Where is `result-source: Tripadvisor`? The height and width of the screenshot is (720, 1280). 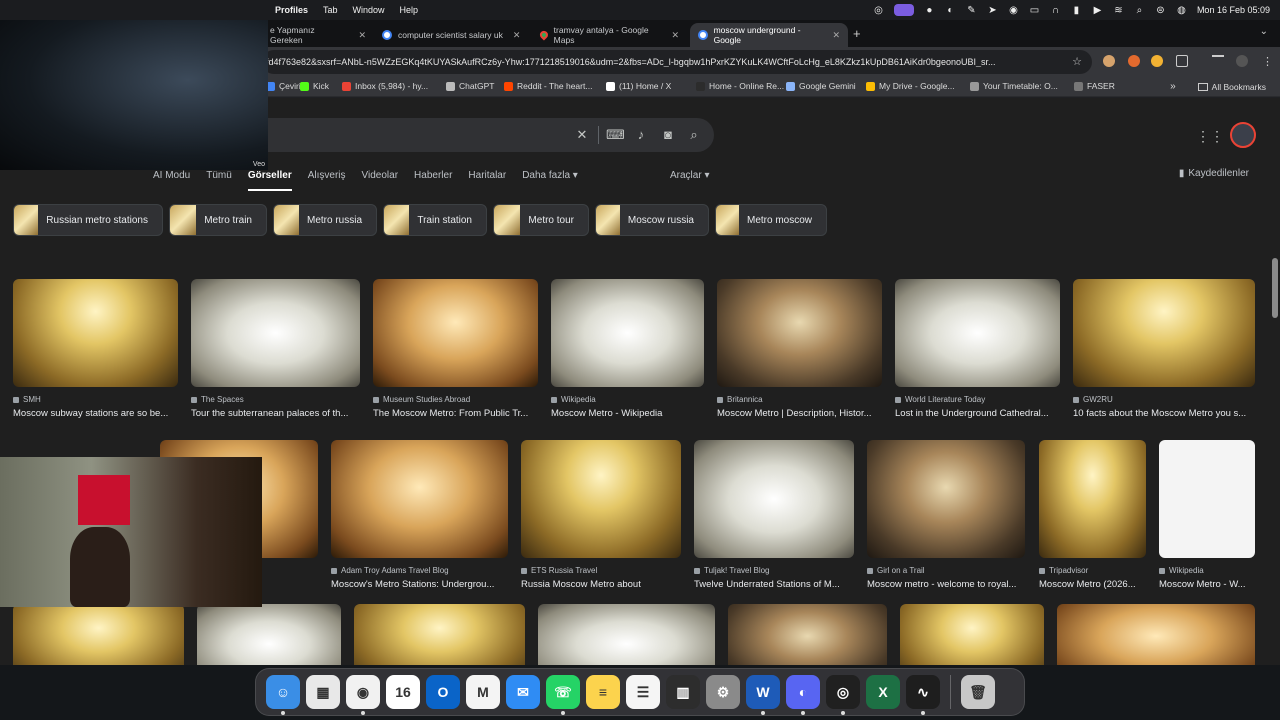
result-source: Tripadvisor is located at coordinates (1092, 570).